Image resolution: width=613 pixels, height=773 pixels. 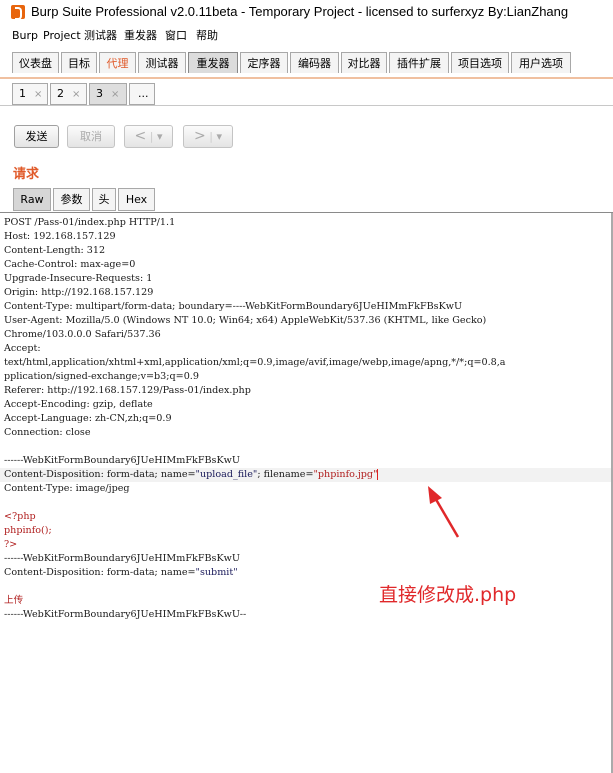 What do you see at coordinates (213, 62) in the screenshot?
I see `tab-repeater: 重发器` at bounding box center [213, 62].